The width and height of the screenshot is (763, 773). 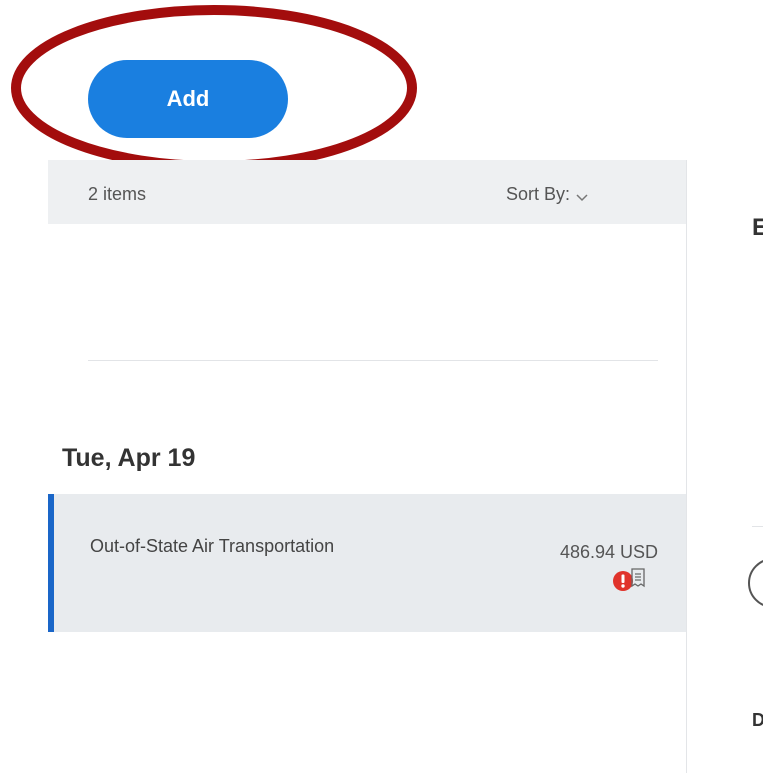 I want to click on list-header: 2 items Sort By:, so click(x=367, y=192).